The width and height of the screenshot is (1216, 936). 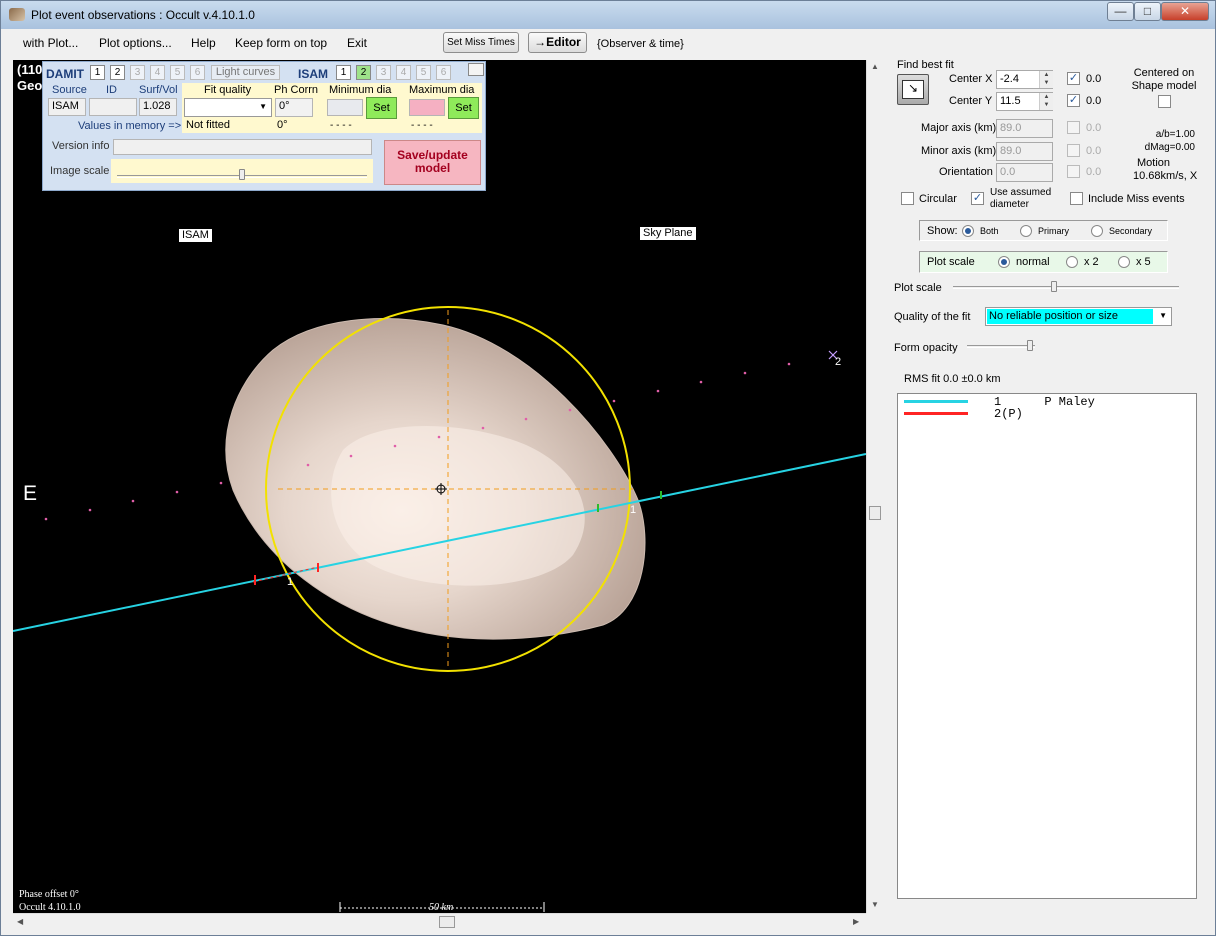 What do you see at coordinates (977, 198) in the screenshot?
I see `use-assumed-diameter-checkbox: ✓` at bounding box center [977, 198].